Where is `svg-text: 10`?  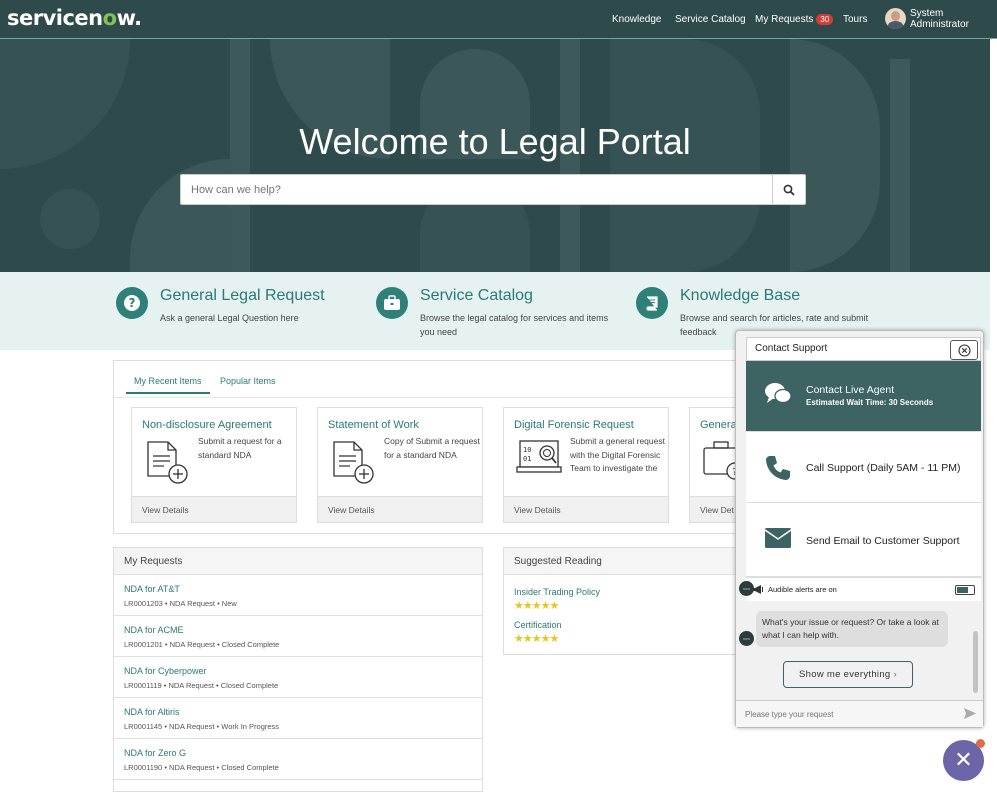
svg-text: 10 is located at coordinates (527, 450).